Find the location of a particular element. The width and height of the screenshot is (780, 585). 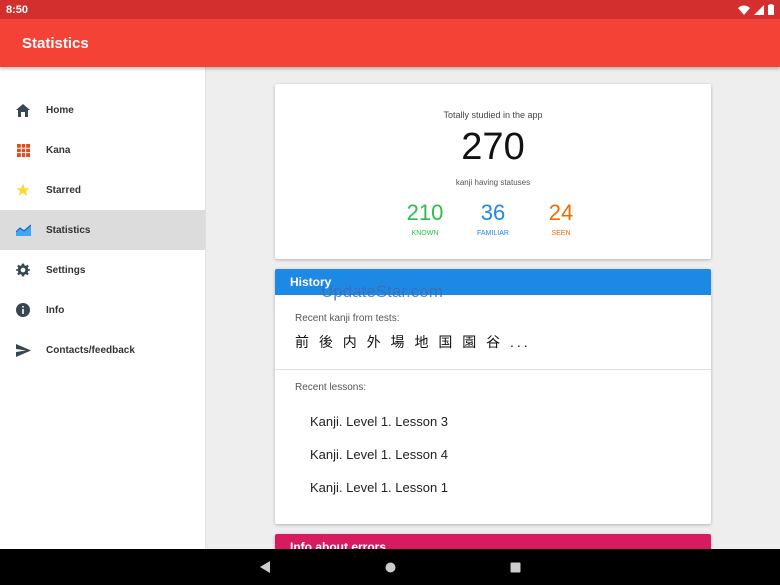

home-button is located at coordinates (390, 567).